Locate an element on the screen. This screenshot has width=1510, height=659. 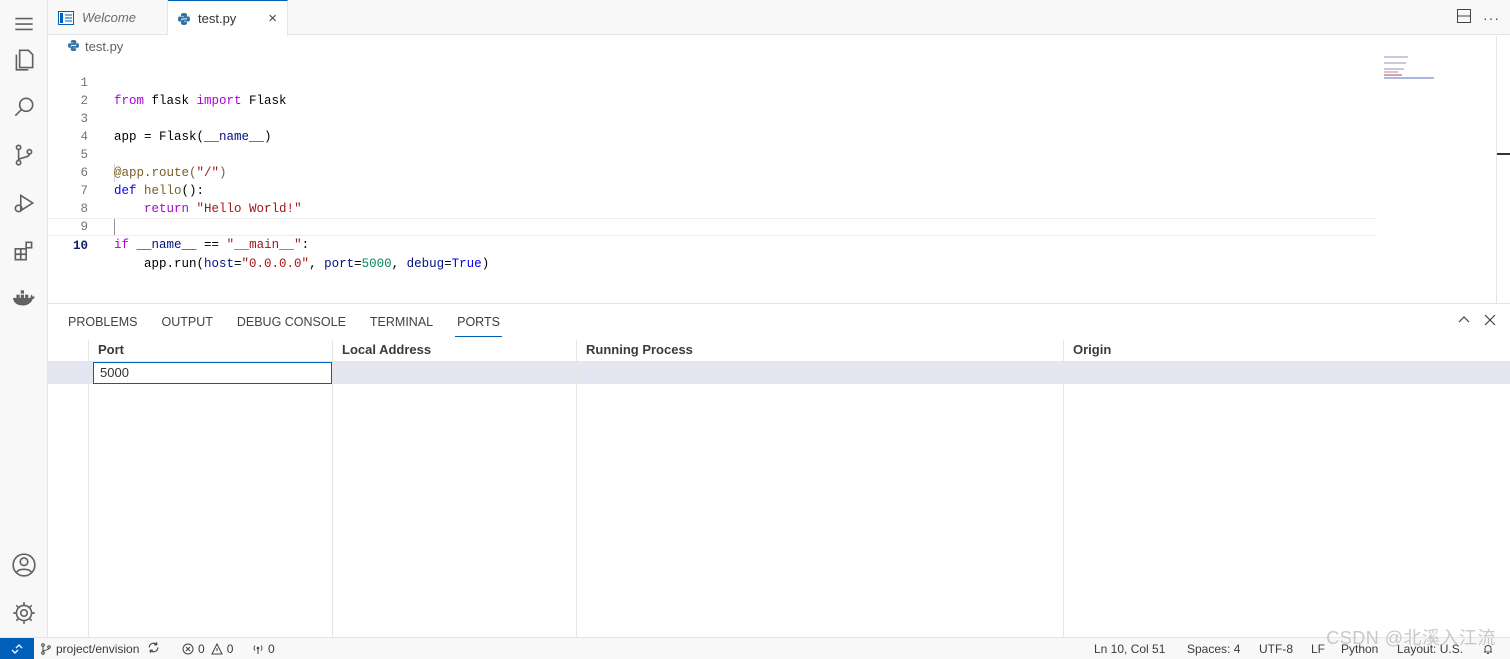
close-panel-icon is located at coordinates (1490, 321).